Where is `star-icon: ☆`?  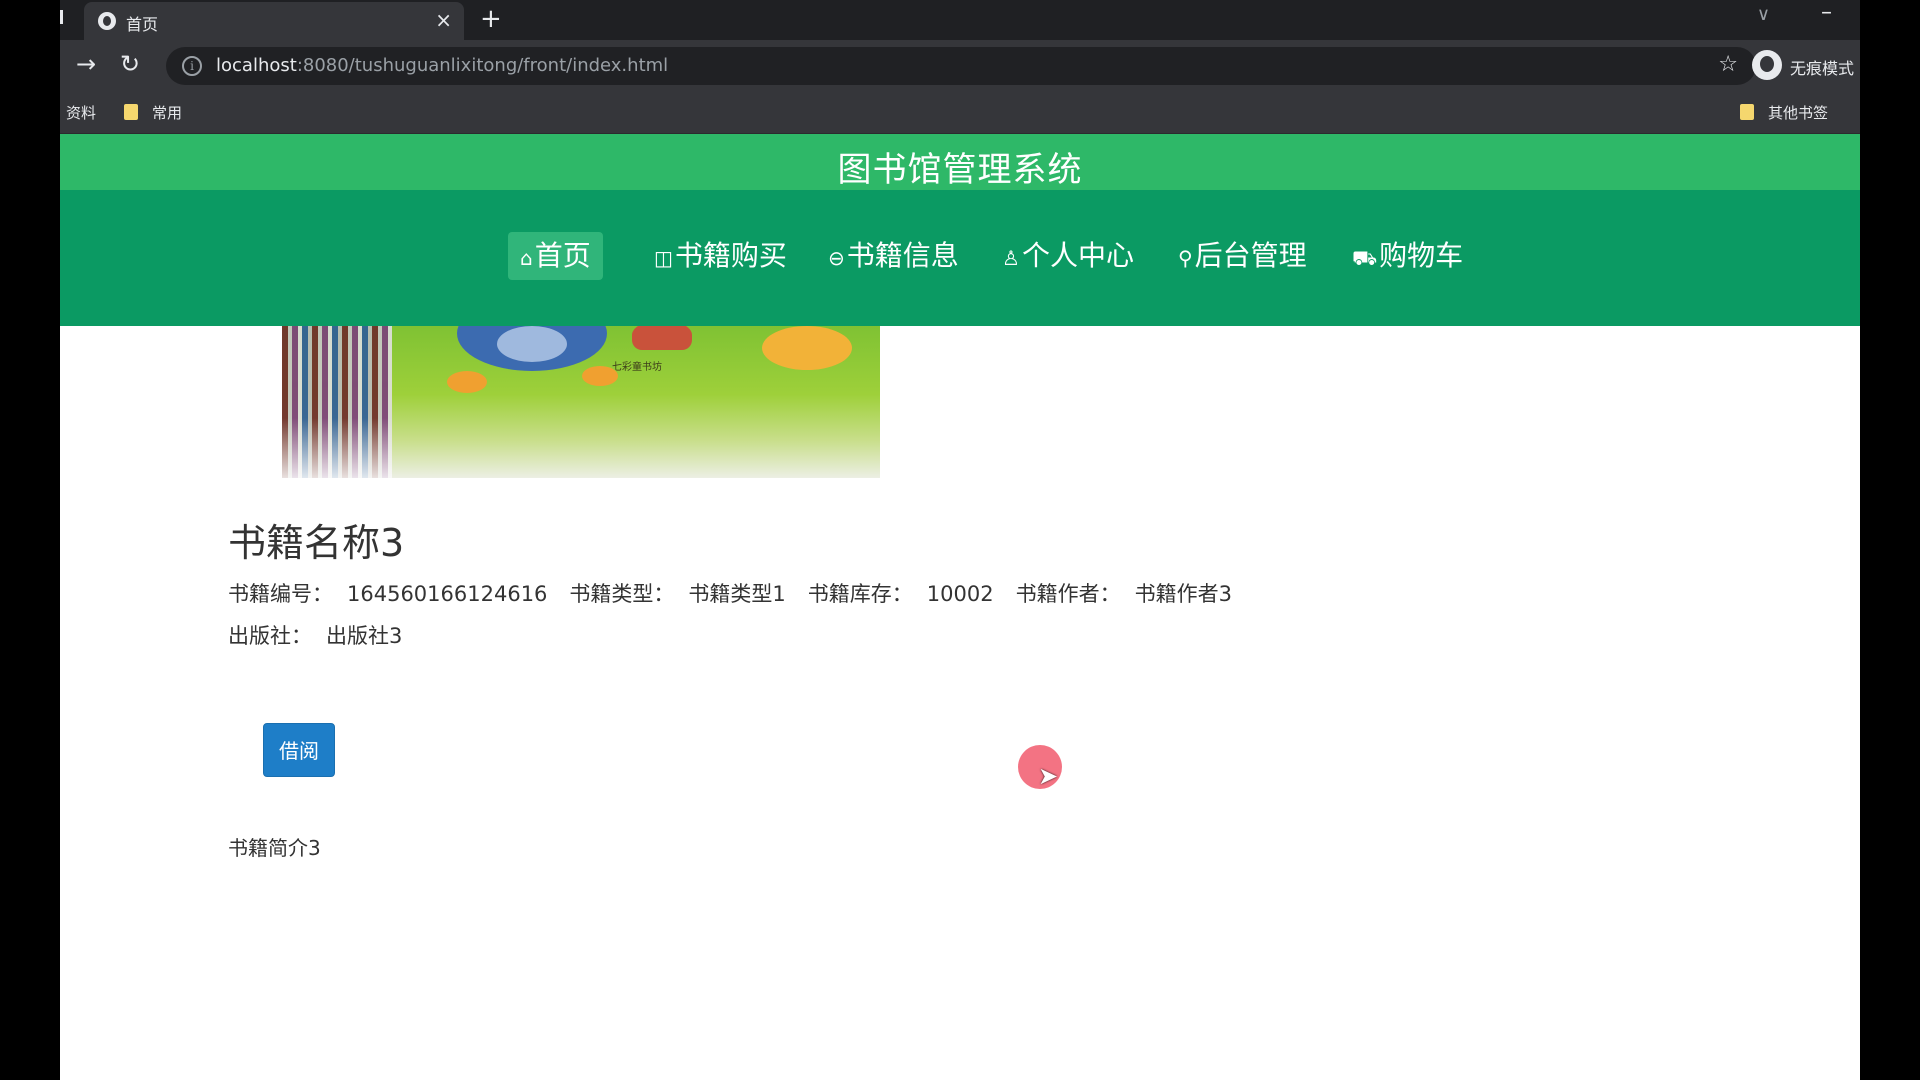
star-icon: ☆ is located at coordinates (1728, 64).